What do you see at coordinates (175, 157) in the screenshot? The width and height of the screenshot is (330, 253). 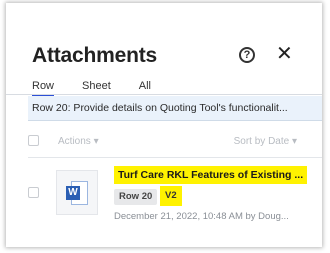 I see `list-divider` at bounding box center [175, 157].